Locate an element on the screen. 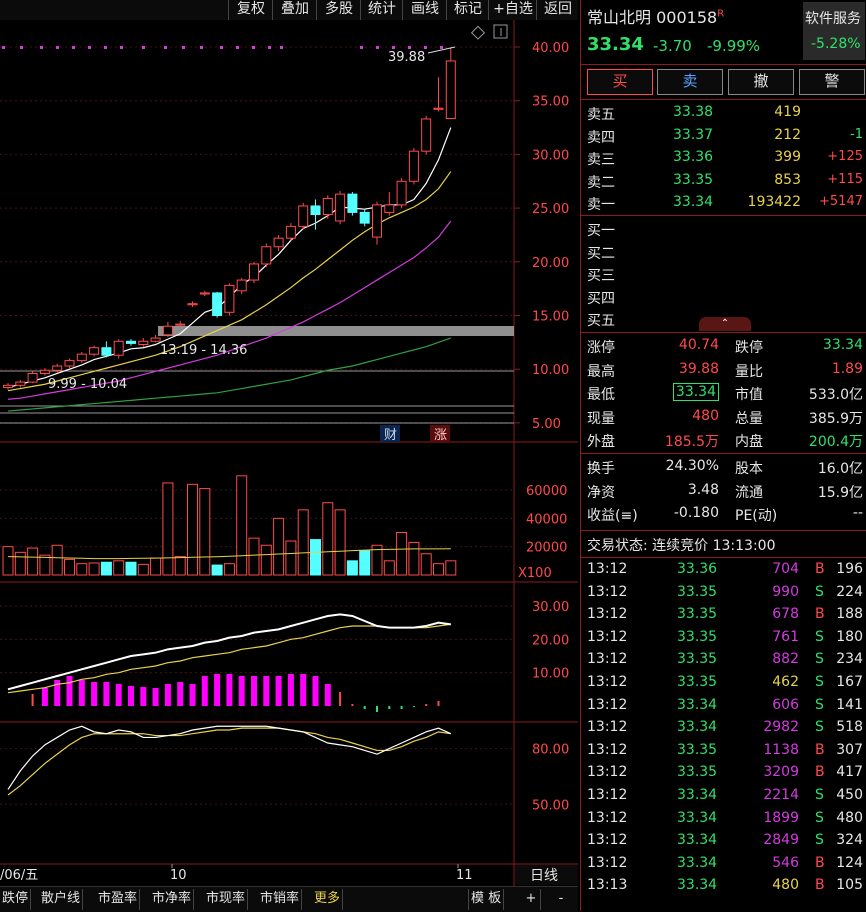 The width and height of the screenshot is (866, 912). tick-count: 234 is located at coordinates (849, 659).